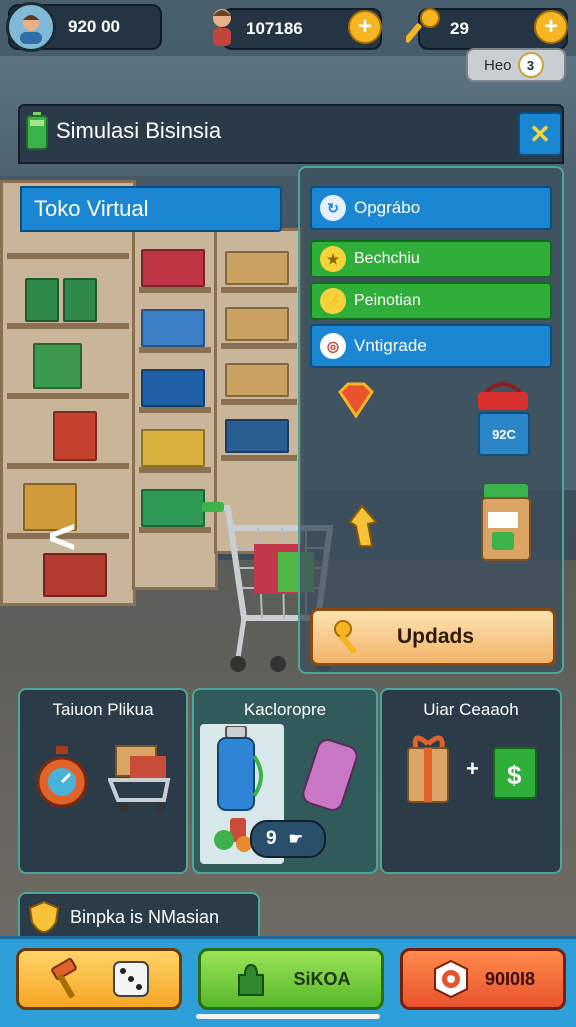 This screenshot has width=576, height=1027. What do you see at coordinates (436, 636) in the screenshot?
I see `update-button-label: Updads` at bounding box center [436, 636].